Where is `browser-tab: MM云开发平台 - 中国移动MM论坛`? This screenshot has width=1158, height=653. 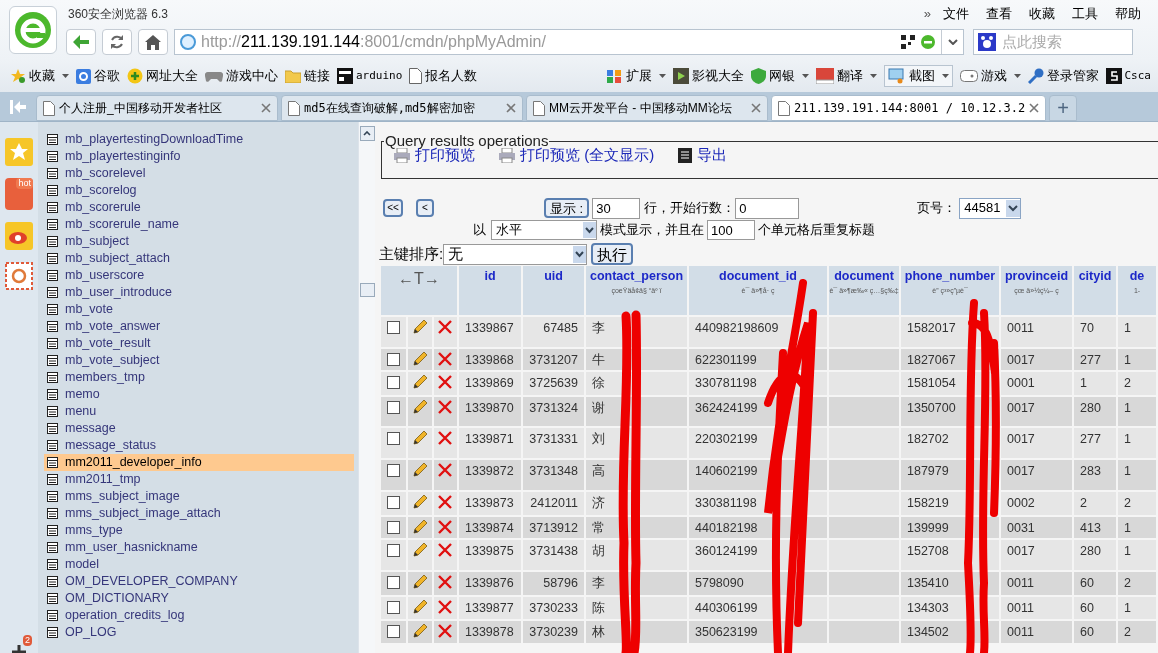
browser-tab: MM云开发平台 - 中国移动MM论坛 is located at coordinates (647, 108).